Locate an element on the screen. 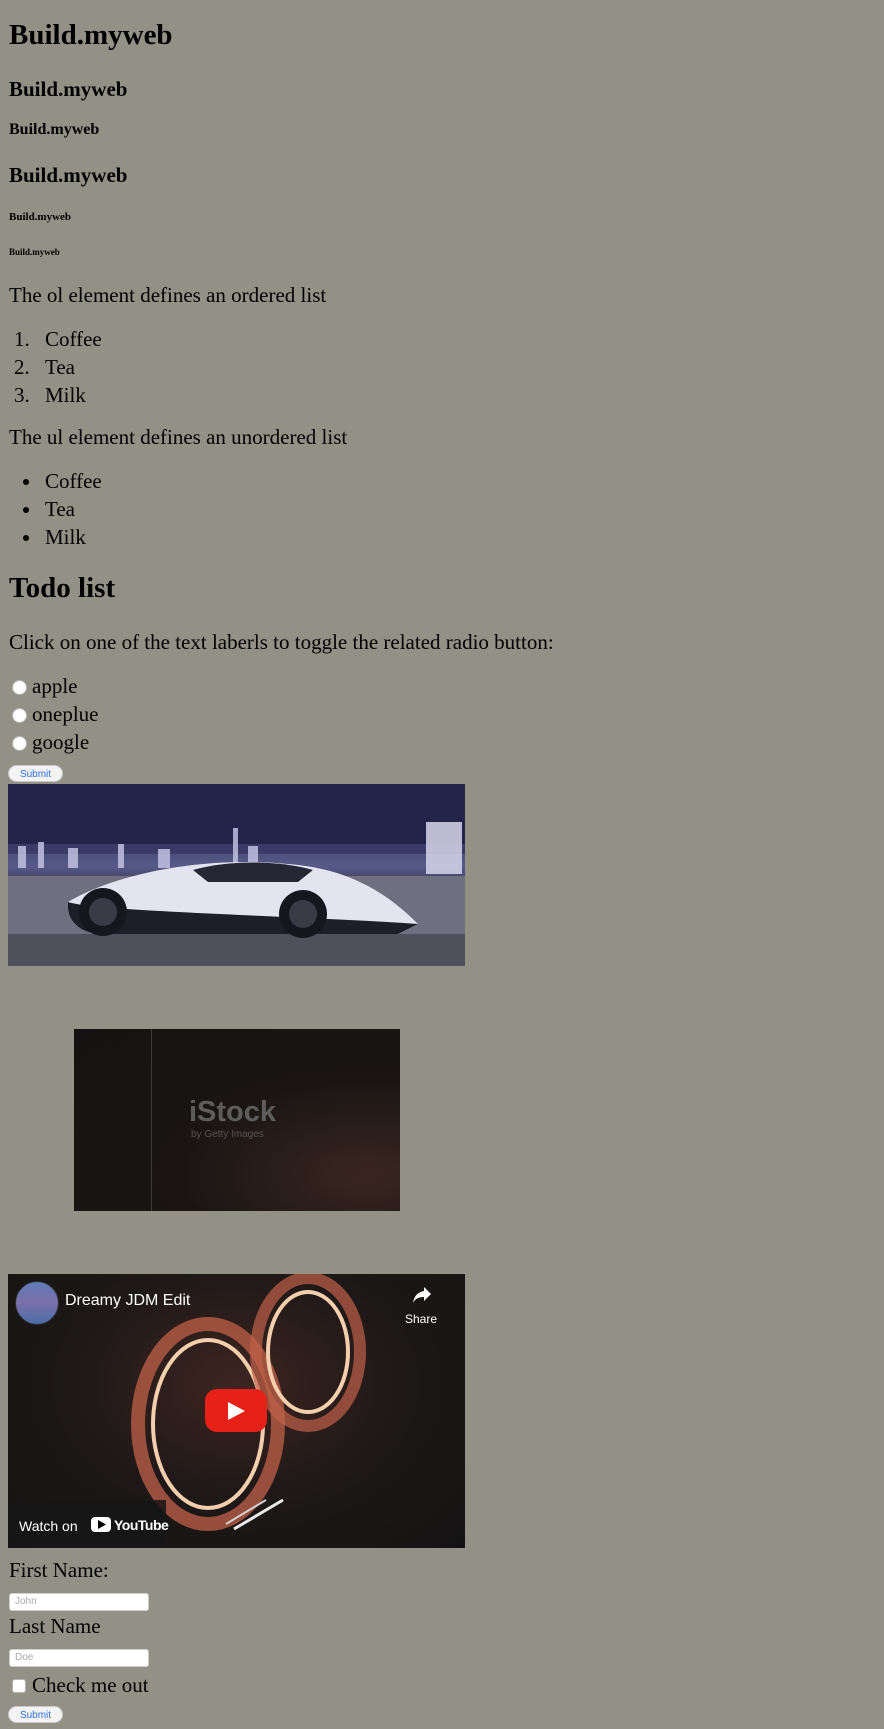 This screenshot has width=884, height=1729. youtube-logo-icon is located at coordinates (101, 1524).